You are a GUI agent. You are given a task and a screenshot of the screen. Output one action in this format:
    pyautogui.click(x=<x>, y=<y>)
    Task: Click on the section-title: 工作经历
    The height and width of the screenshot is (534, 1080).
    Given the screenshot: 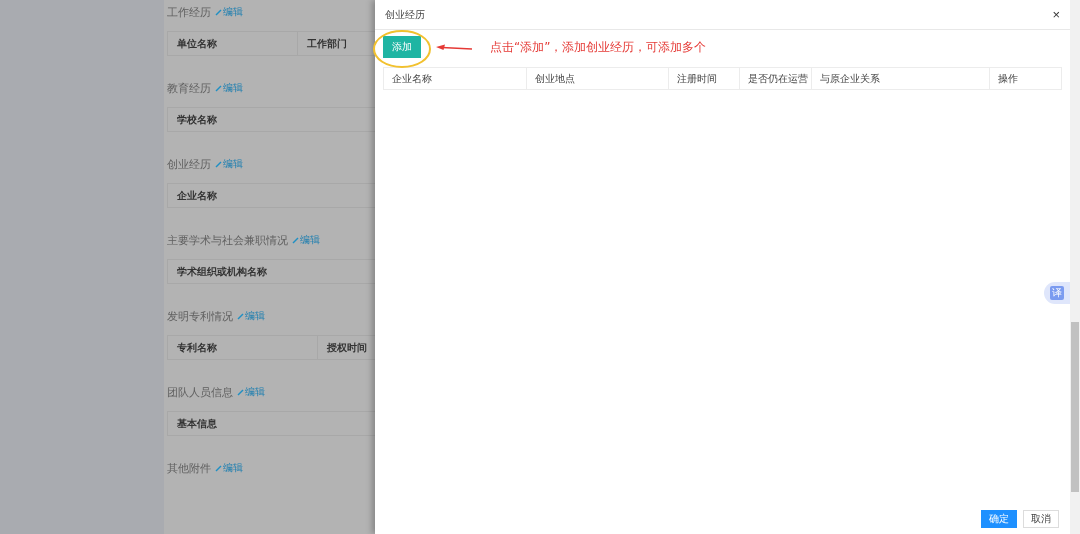 What is the action you would take?
    pyautogui.click(x=189, y=12)
    